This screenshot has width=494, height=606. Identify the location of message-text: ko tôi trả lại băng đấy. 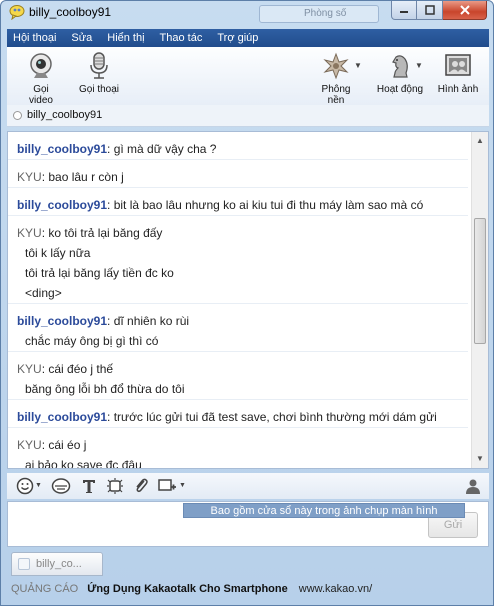
(105, 233).